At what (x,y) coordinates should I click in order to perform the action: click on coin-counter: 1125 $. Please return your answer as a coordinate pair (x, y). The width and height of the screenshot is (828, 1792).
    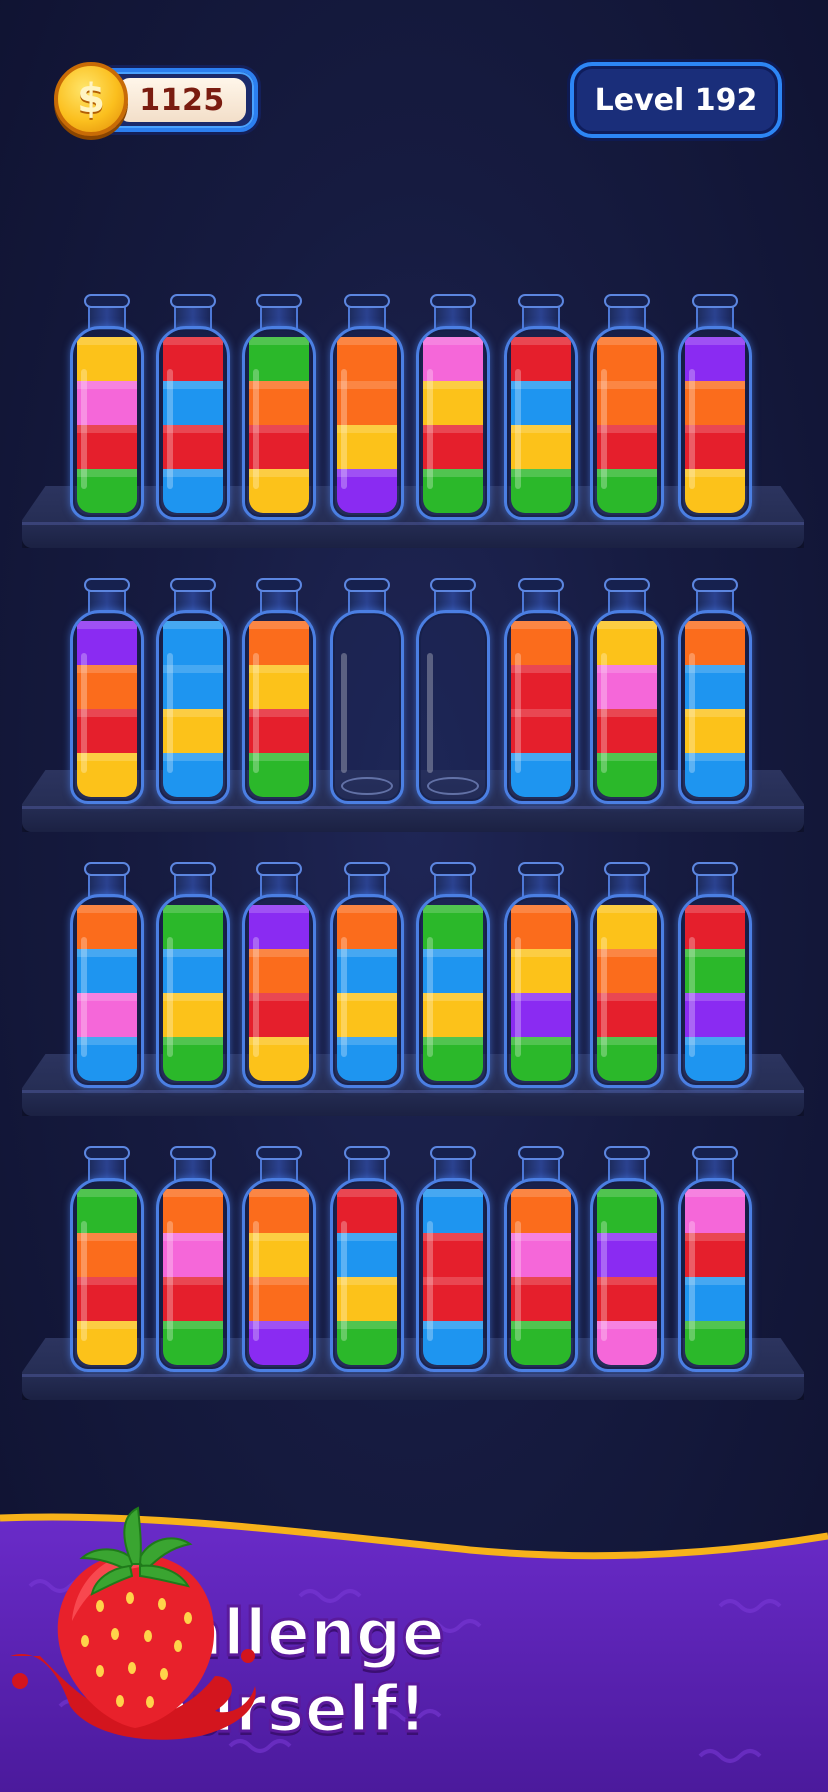
    Looking at the image, I should click on (157, 99).